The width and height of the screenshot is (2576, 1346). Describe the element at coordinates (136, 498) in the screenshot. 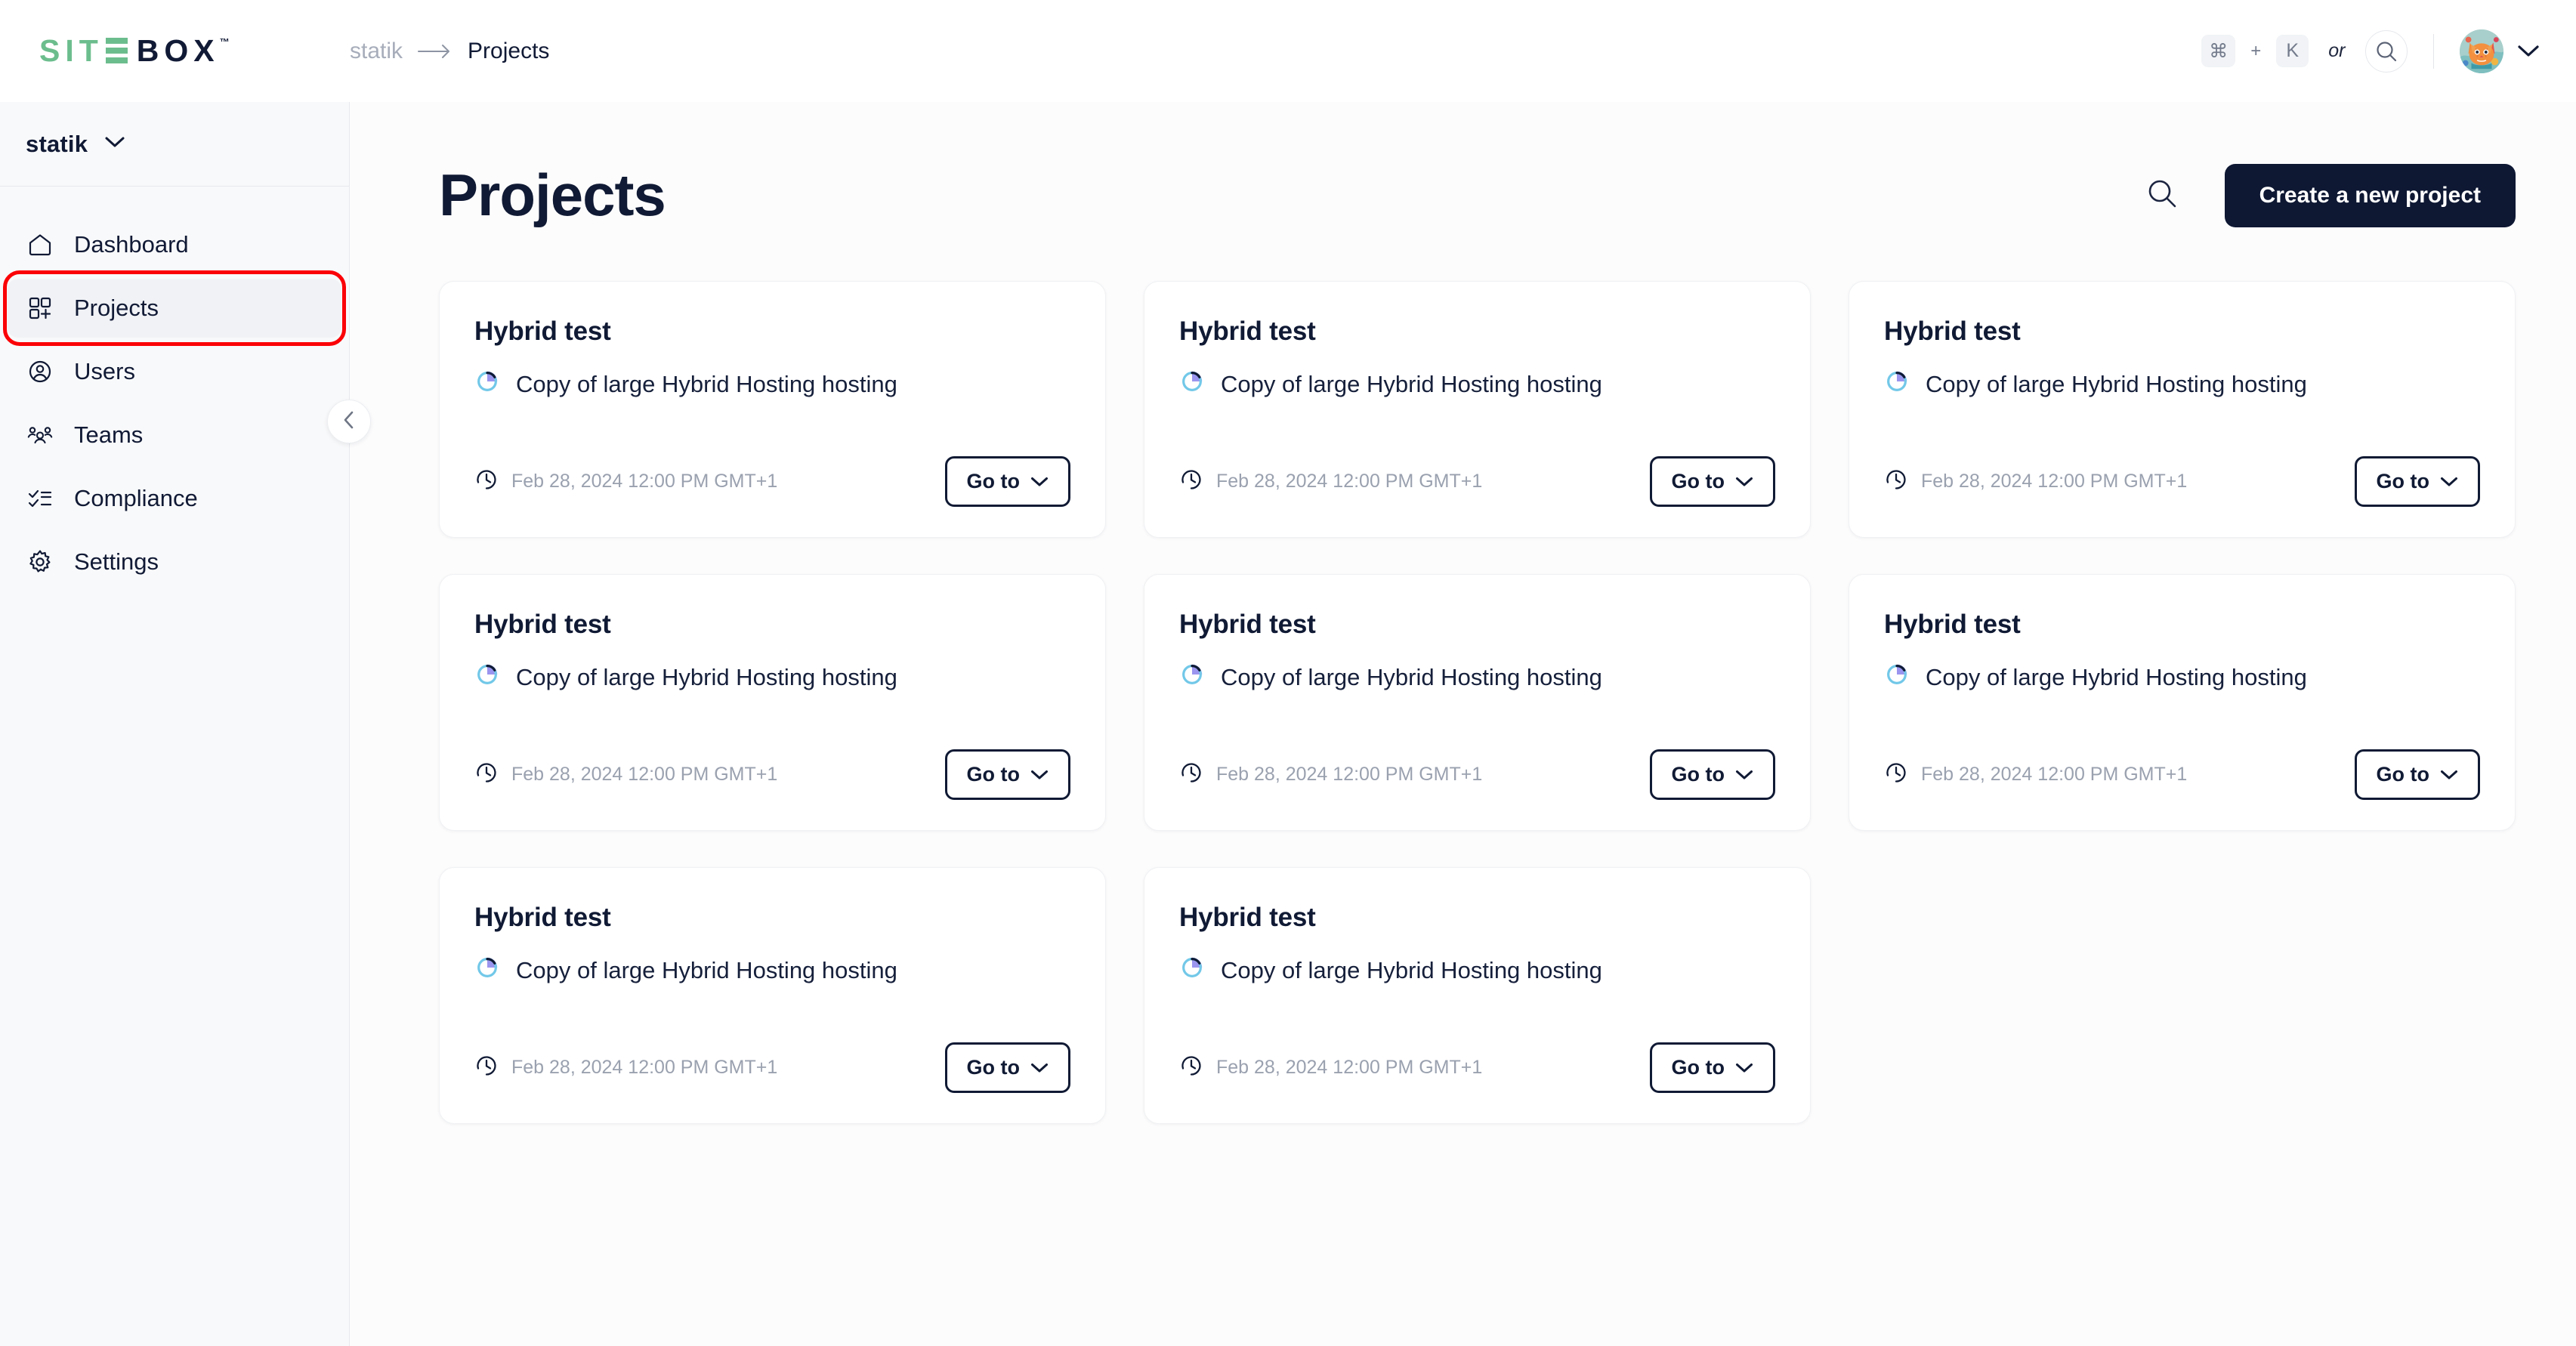

I see `sidebar-item-label: Compliance` at that location.